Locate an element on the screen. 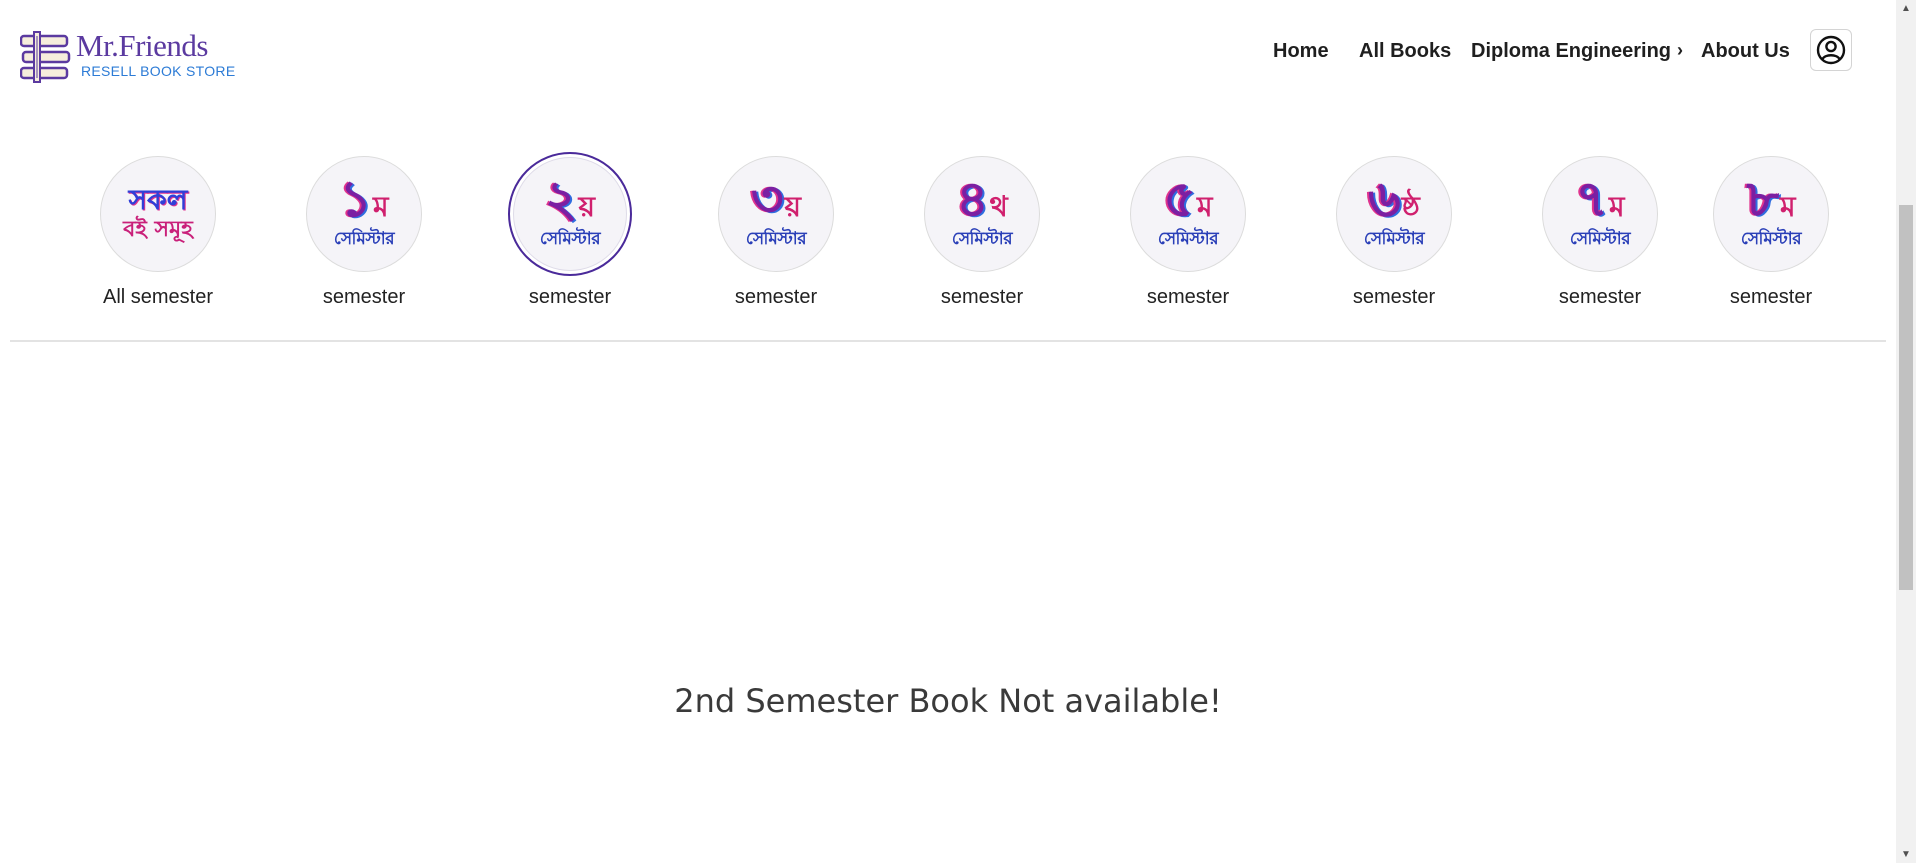 The width and height of the screenshot is (1916, 863). semester-all: সকল বই সমূহ All semester is located at coordinates (158, 232).